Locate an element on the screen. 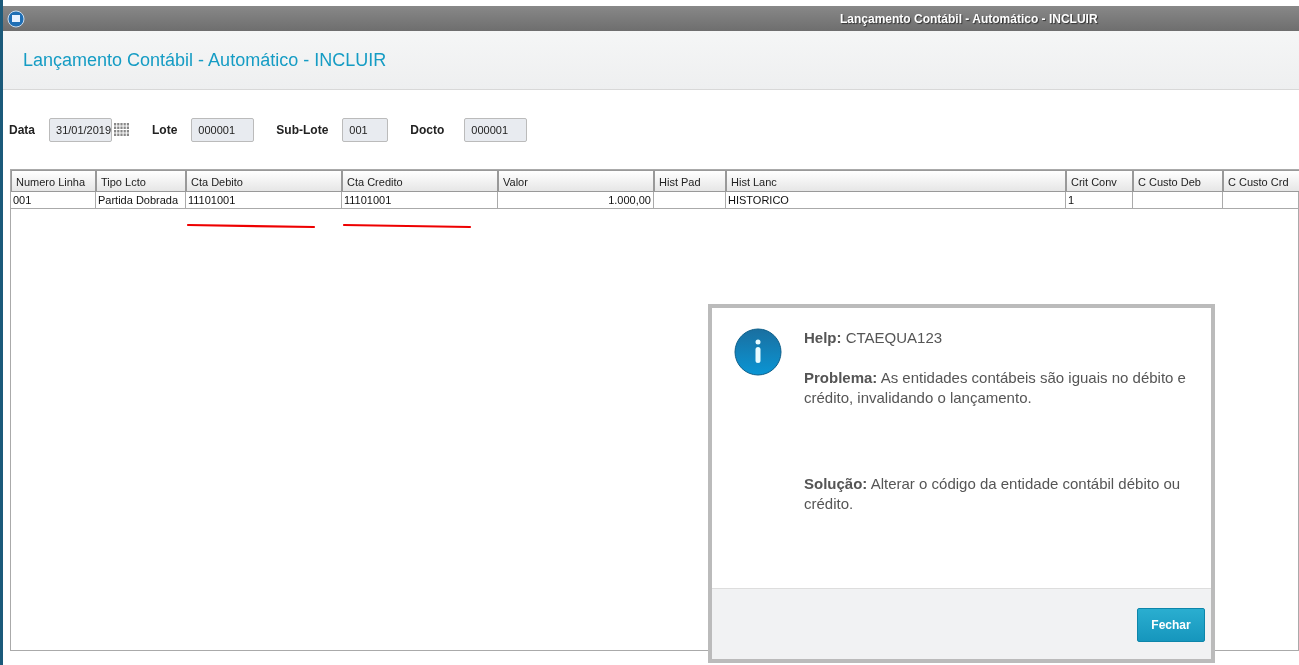 The image size is (1299, 665). field-label: Sub-Lote is located at coordinates (302, 130).